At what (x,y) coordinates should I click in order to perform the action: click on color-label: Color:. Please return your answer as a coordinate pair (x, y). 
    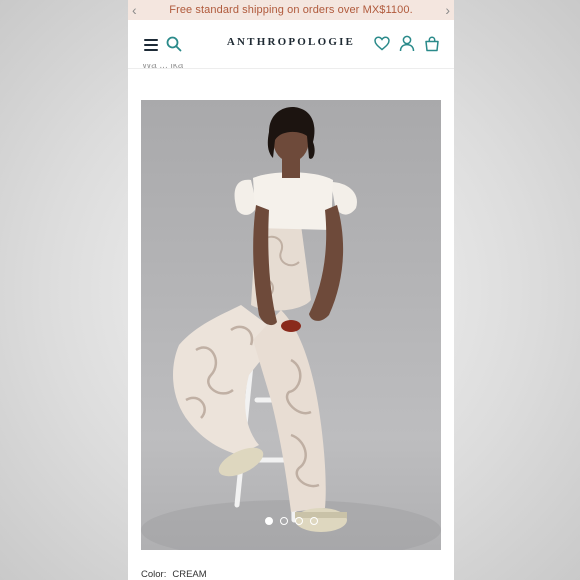
    Looking at the image, I should click on (154, 574).